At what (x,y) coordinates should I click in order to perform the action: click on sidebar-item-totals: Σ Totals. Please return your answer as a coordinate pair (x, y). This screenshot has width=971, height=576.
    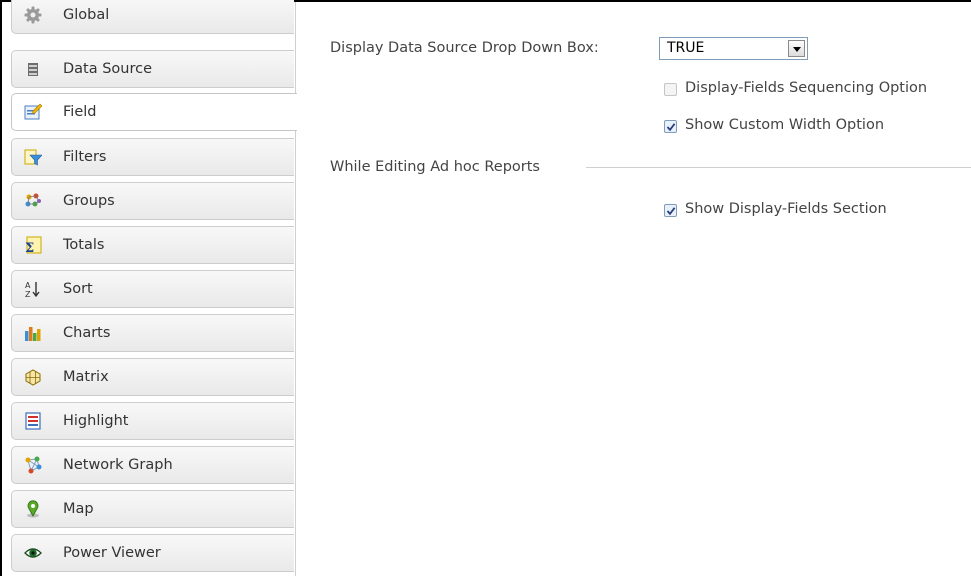
    Looking at the image, I should click on (152, 245).